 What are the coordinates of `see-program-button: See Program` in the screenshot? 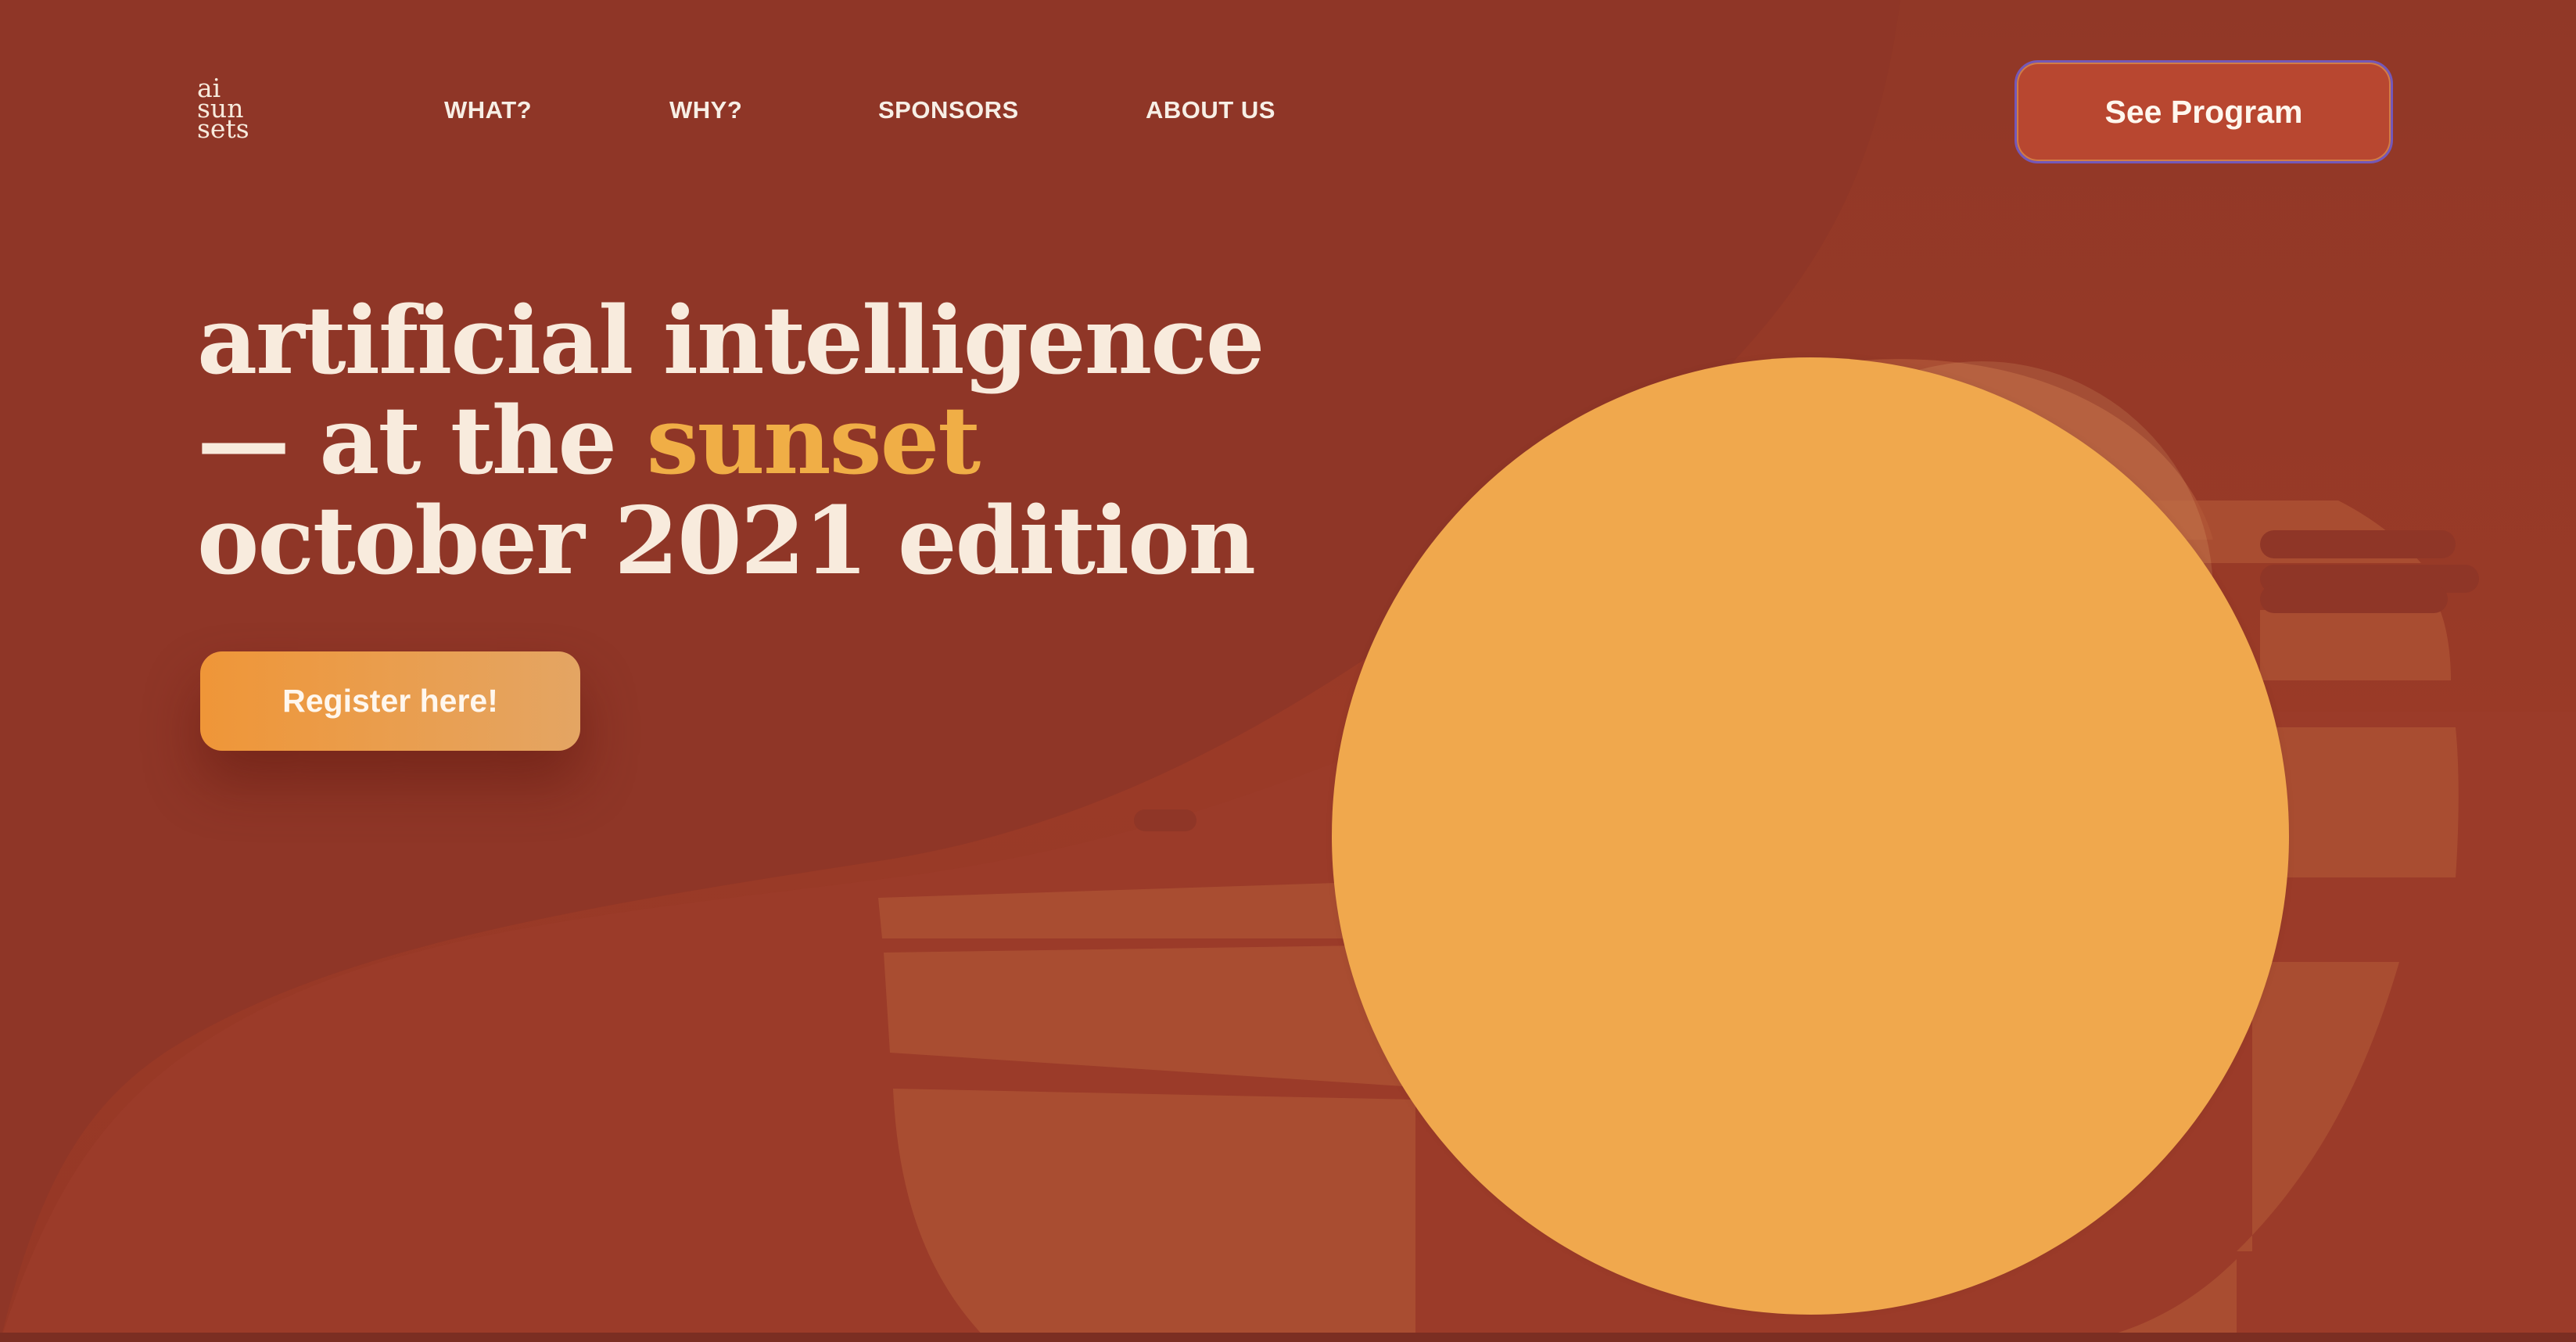 It's located at (2204, 111).